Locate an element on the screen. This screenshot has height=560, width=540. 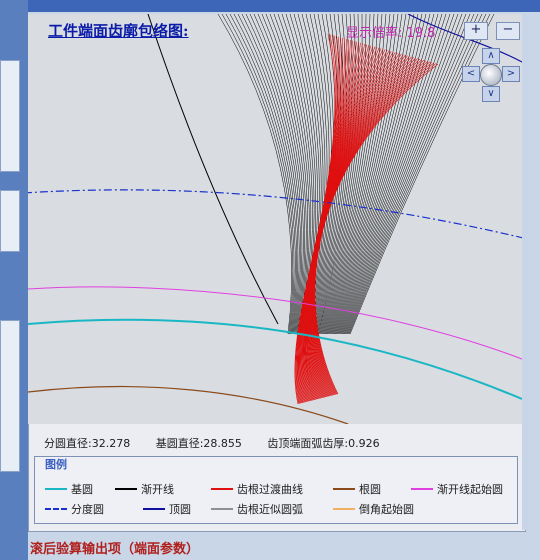
legend-label: 渐开线 is located at coordinates (157, 489).